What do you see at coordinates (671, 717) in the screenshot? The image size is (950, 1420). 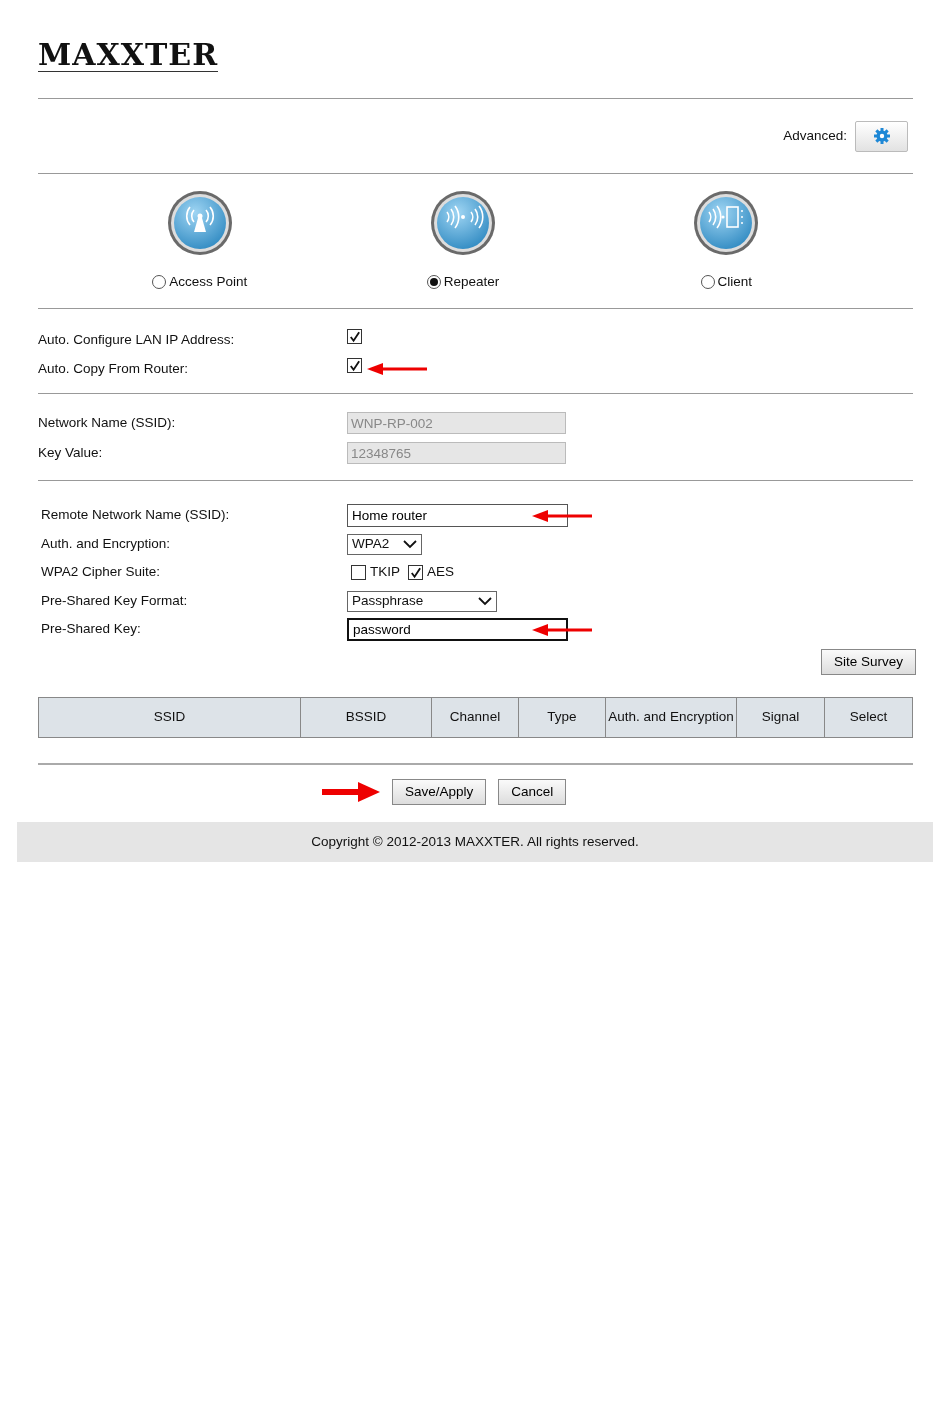 I see `column-header: Auth. and Encryption` at bounding box center [671, 717].